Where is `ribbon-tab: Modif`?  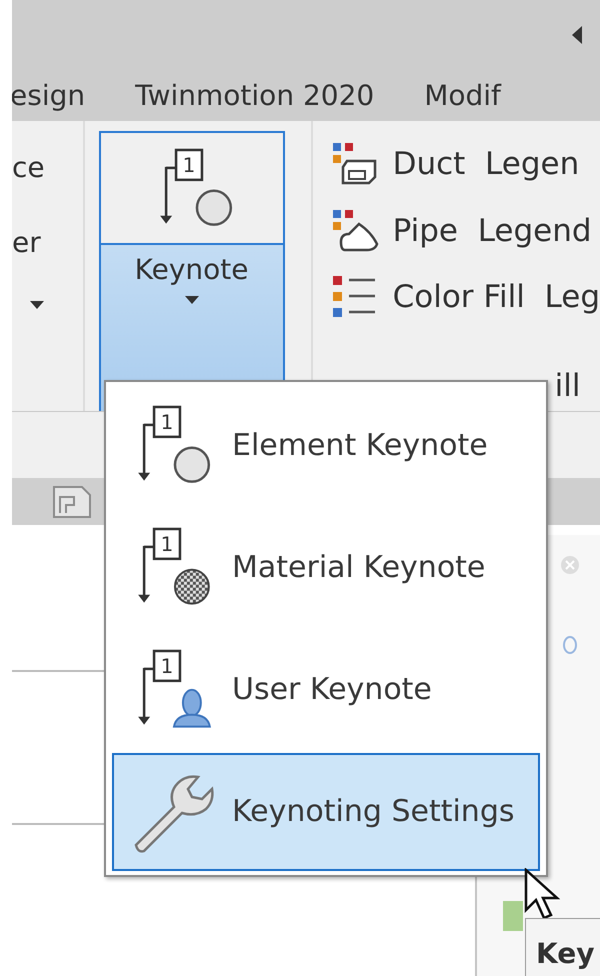 ribbon-tab: Modif is located at coordinates (462, 95).